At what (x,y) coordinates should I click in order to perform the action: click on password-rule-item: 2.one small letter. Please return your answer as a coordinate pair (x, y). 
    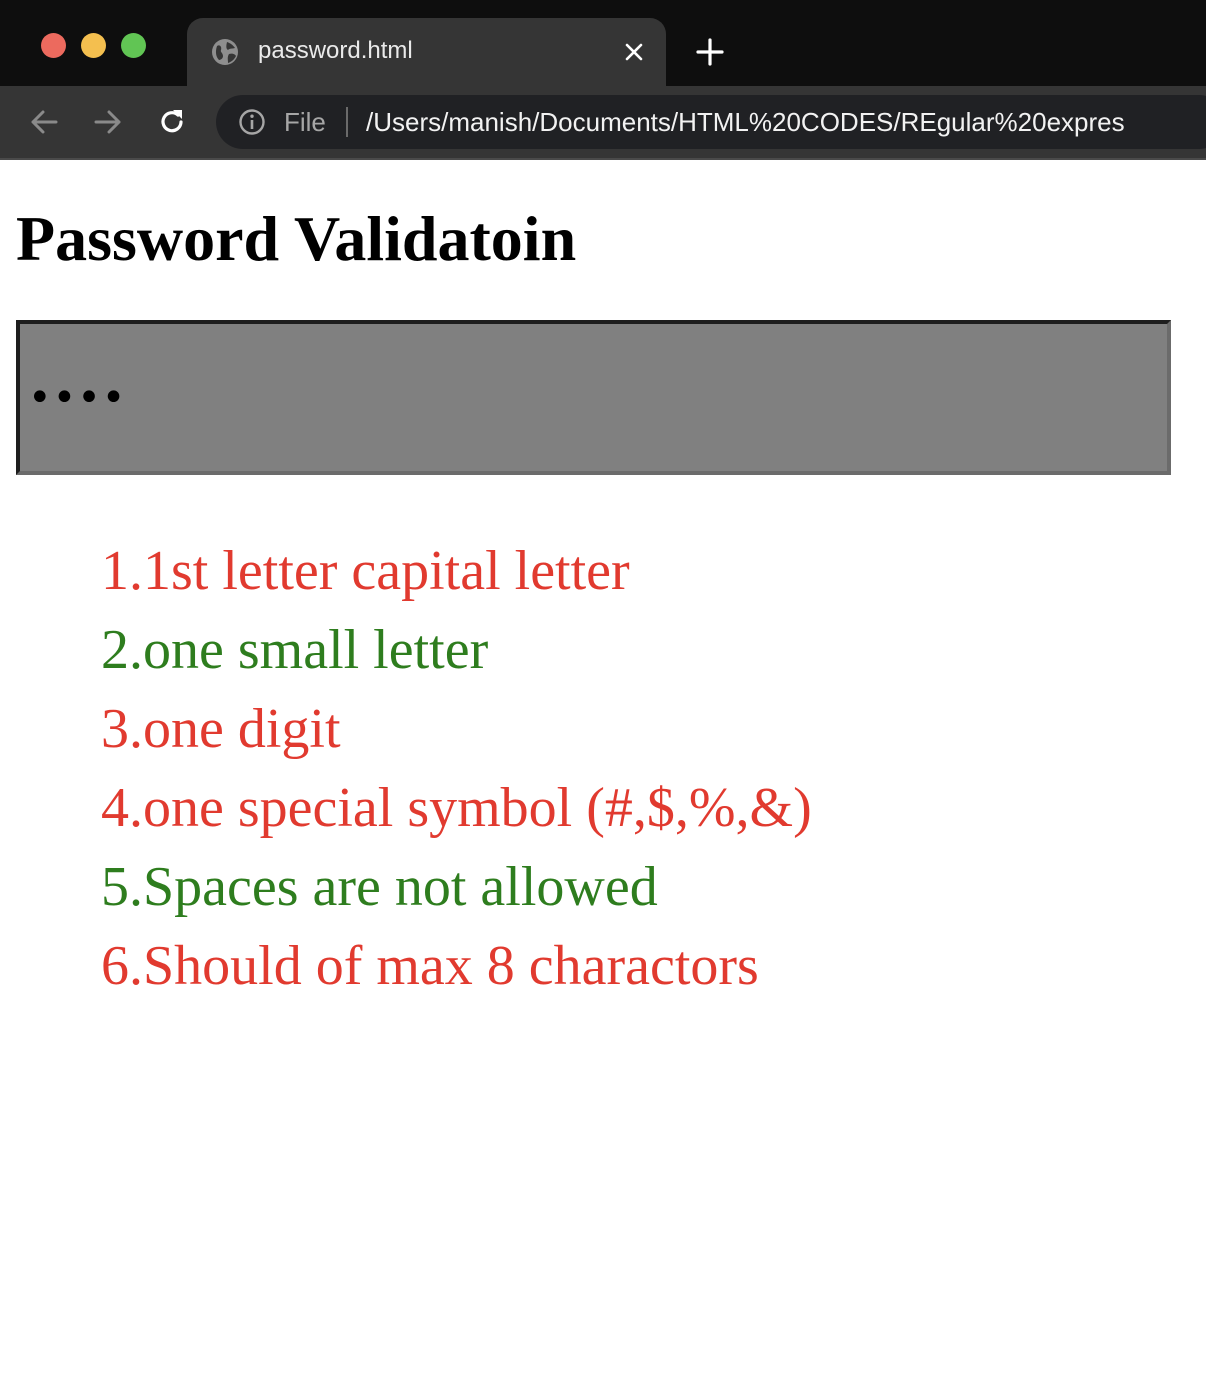
    Looking at the image, I should click on (295, 650).